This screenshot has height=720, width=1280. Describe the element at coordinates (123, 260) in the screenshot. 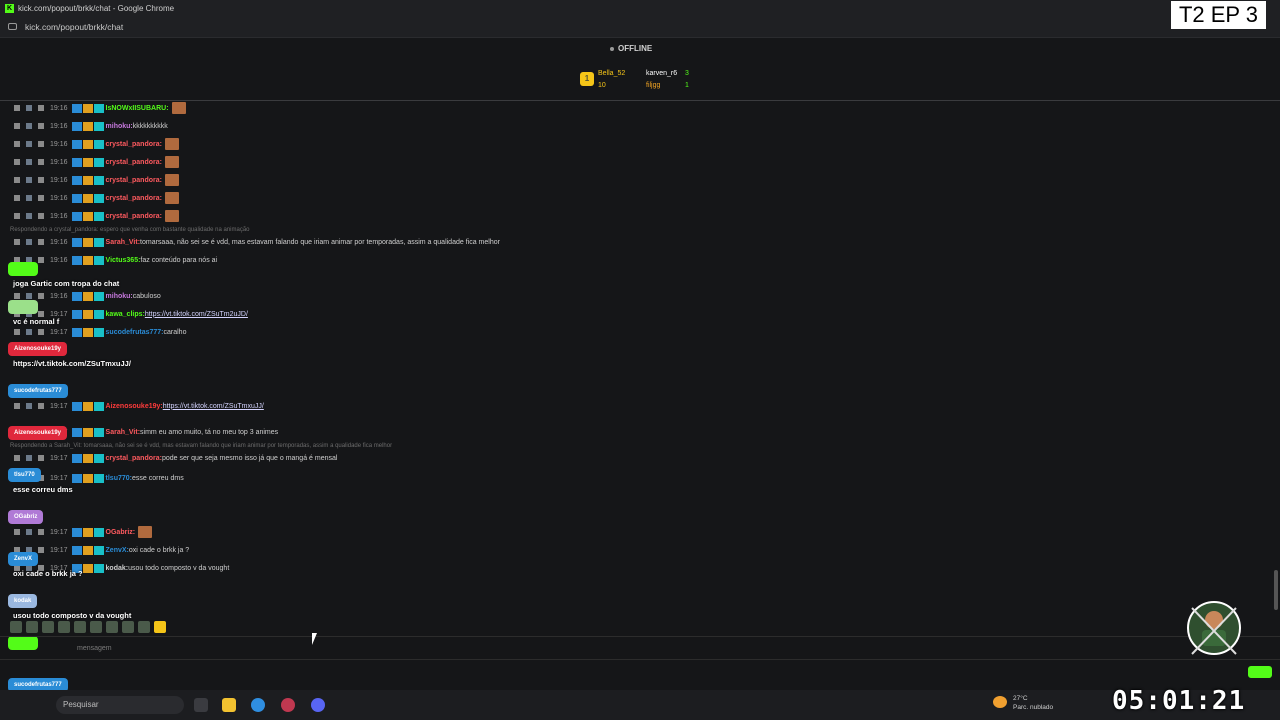

I see `message-username: Victus365:` at that location.